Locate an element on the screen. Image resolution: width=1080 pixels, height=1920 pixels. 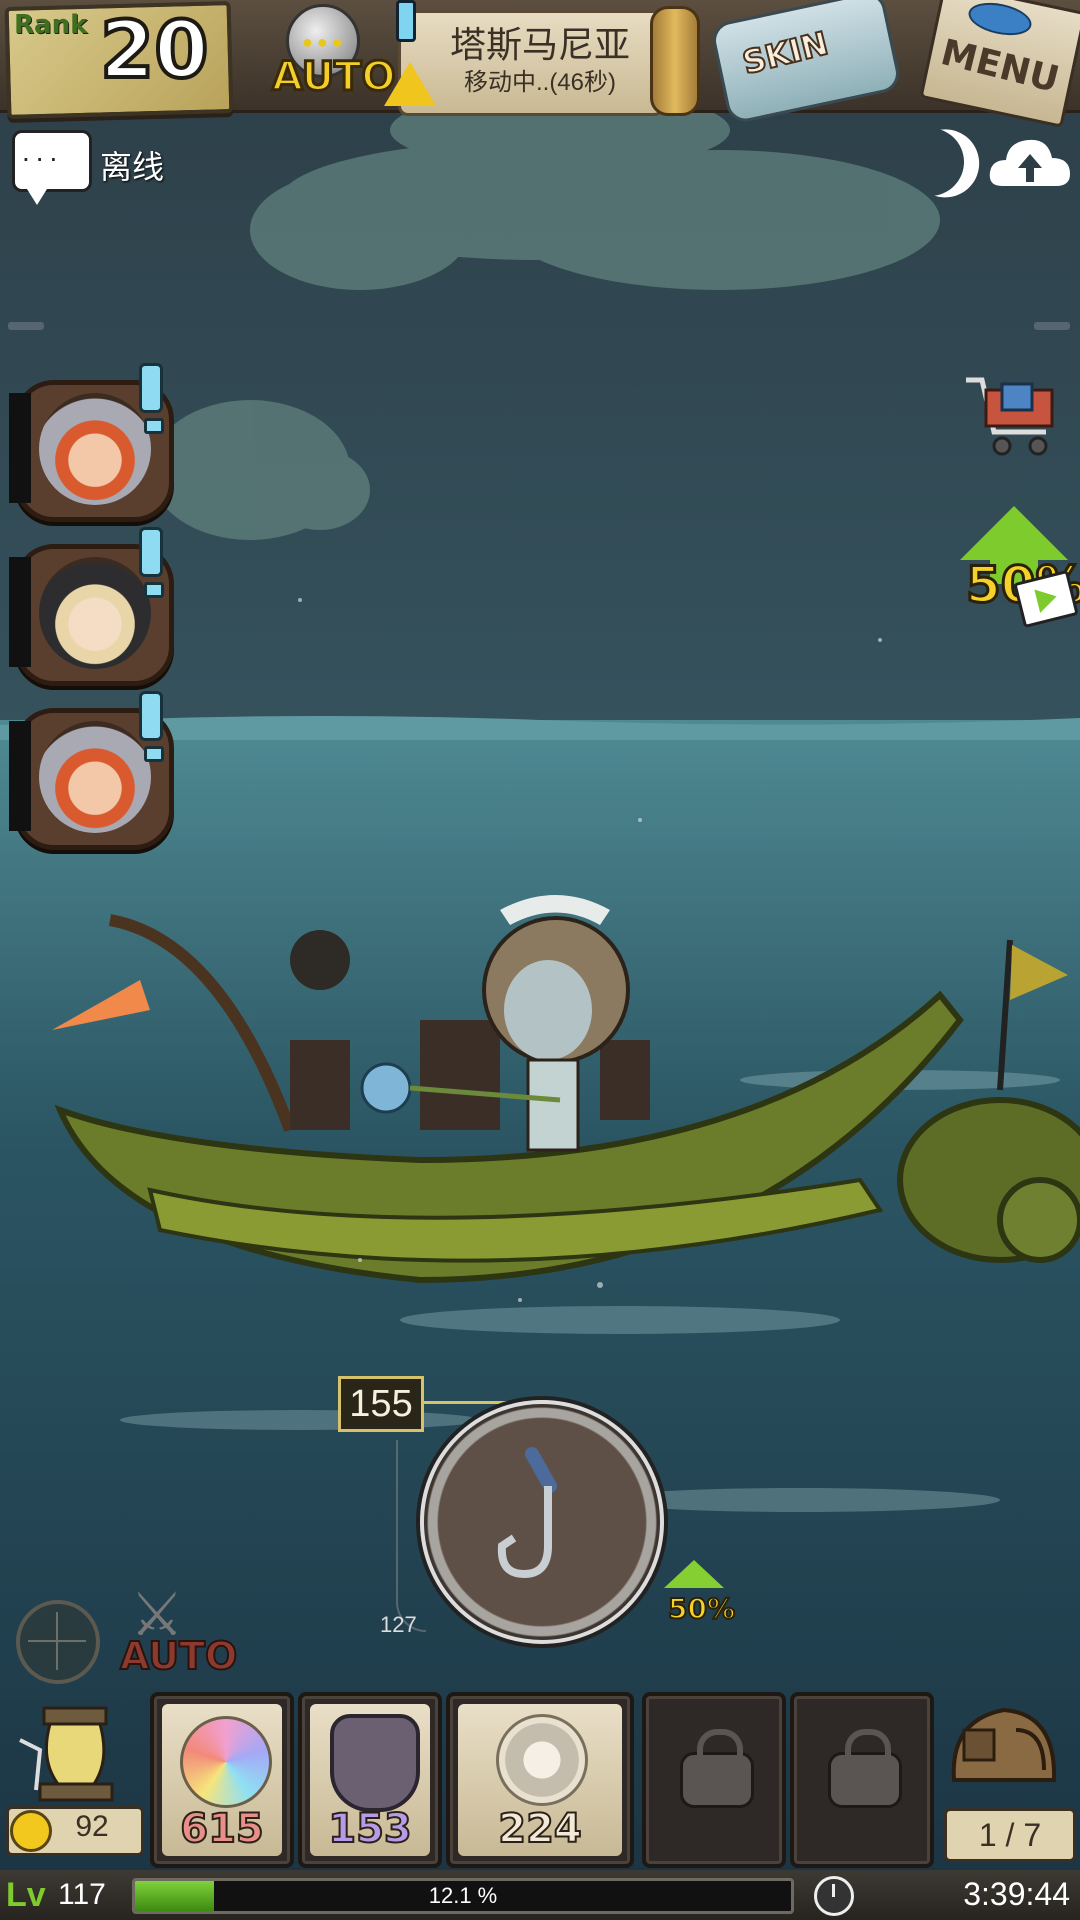
hourglass-lamp-icon is located at coordinates (70, 1754).